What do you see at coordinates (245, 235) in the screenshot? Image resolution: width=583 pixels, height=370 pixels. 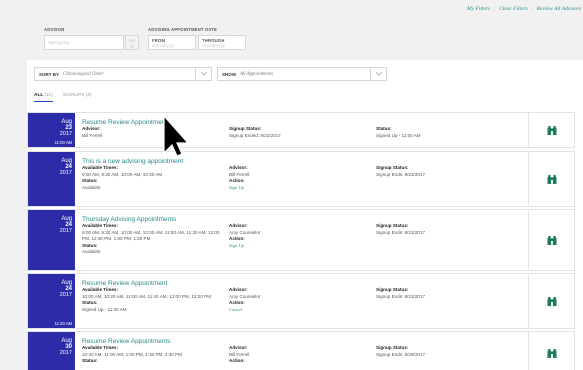 I see `advisor-info: Advisor: Amy Counselor Action: Sign Up` at bounding box center [245, 235].